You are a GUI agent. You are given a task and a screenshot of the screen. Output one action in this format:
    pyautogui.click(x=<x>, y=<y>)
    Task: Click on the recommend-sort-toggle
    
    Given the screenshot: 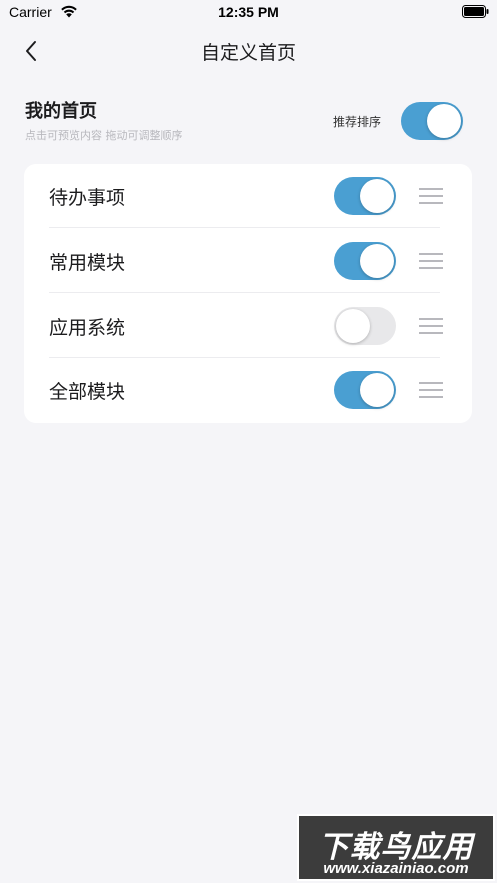 What is the action you would take?
    pyautogui.click(x=432, y=121)
    